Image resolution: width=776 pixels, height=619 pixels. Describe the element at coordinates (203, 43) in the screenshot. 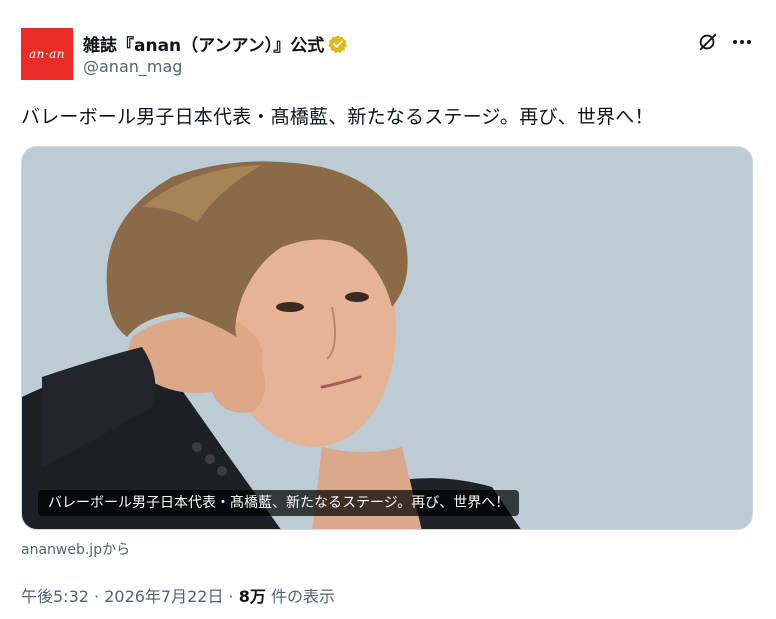

I see `display-name: 雑誌『anan（アンアン）』公式` at that location.